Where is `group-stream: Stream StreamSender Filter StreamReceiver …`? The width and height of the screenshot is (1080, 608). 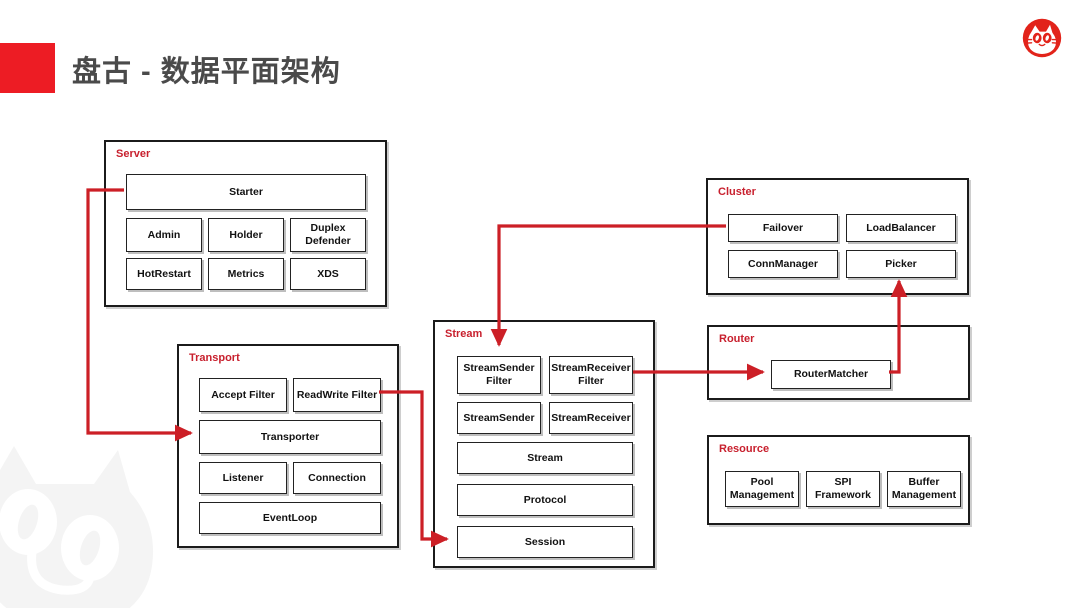
group-stream: Stream StreamSender Filter StreamReceiver … is located at coordinates (544, 444).